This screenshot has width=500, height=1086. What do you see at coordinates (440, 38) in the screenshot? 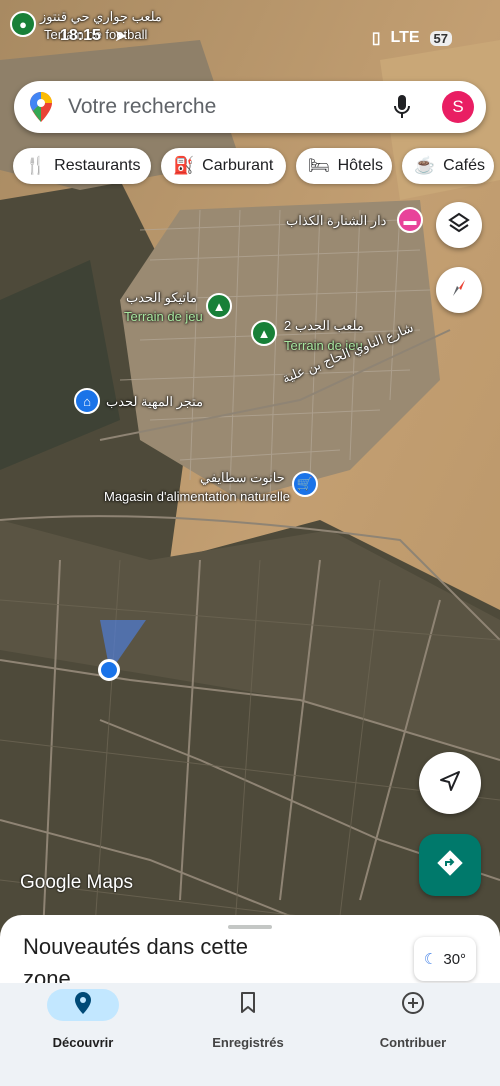
I see `battery-level: 57` at bounding box center [440, 38].